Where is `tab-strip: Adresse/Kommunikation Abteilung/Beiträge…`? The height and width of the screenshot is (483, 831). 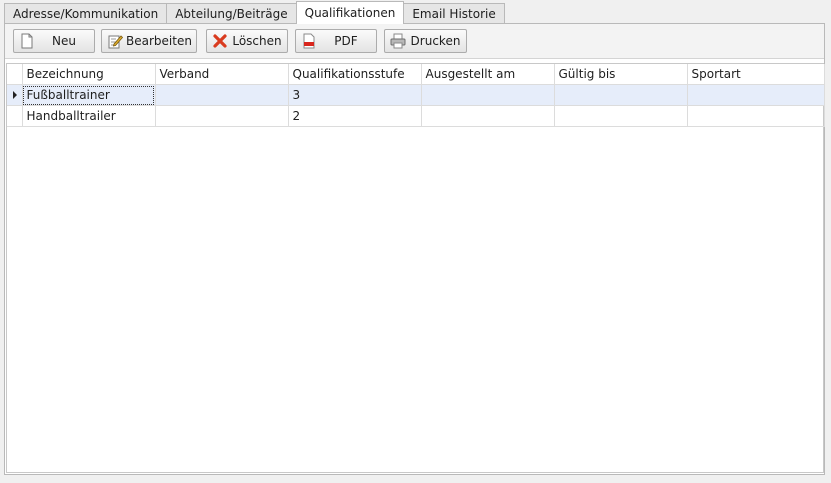
tab-strip: Adresse/Kommunikation Abteilung/Beiträge… is located at coordinates (254, 12).